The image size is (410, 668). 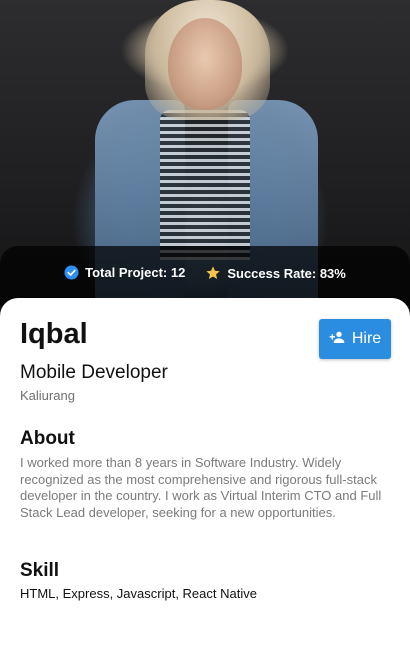 I want to click on stats-bar: Total Project: 12 Success Rate: 83%, so click(x=205, y=276).